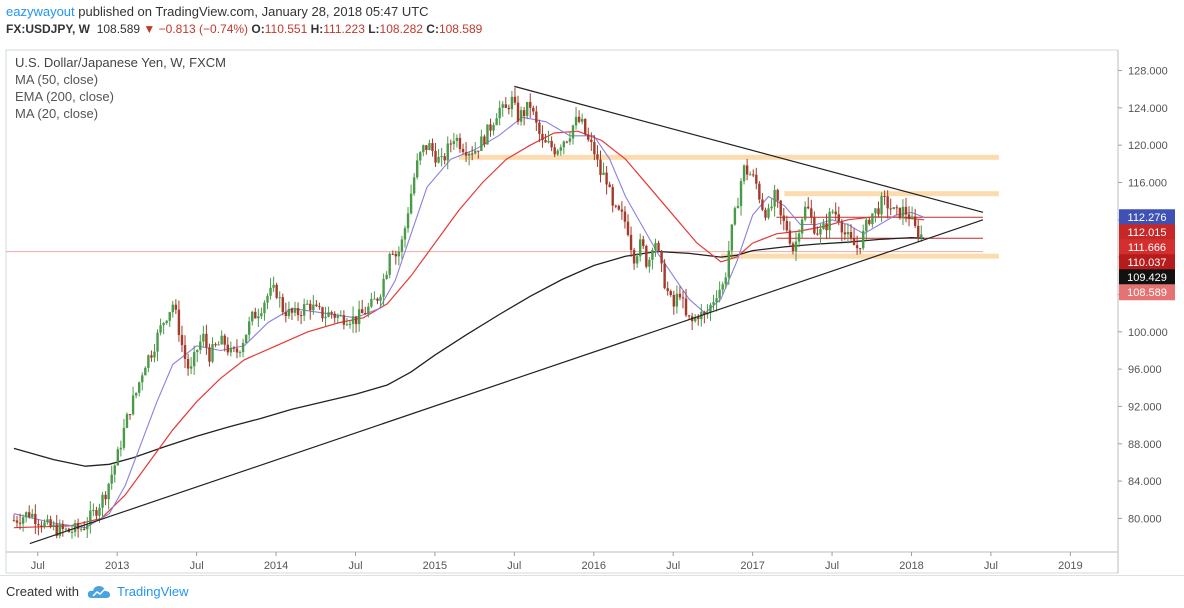 Image resolution: width=1184 pixels, height=608 pixels. I want to click on down-arrow-icon: ▼, so click(149, 29).